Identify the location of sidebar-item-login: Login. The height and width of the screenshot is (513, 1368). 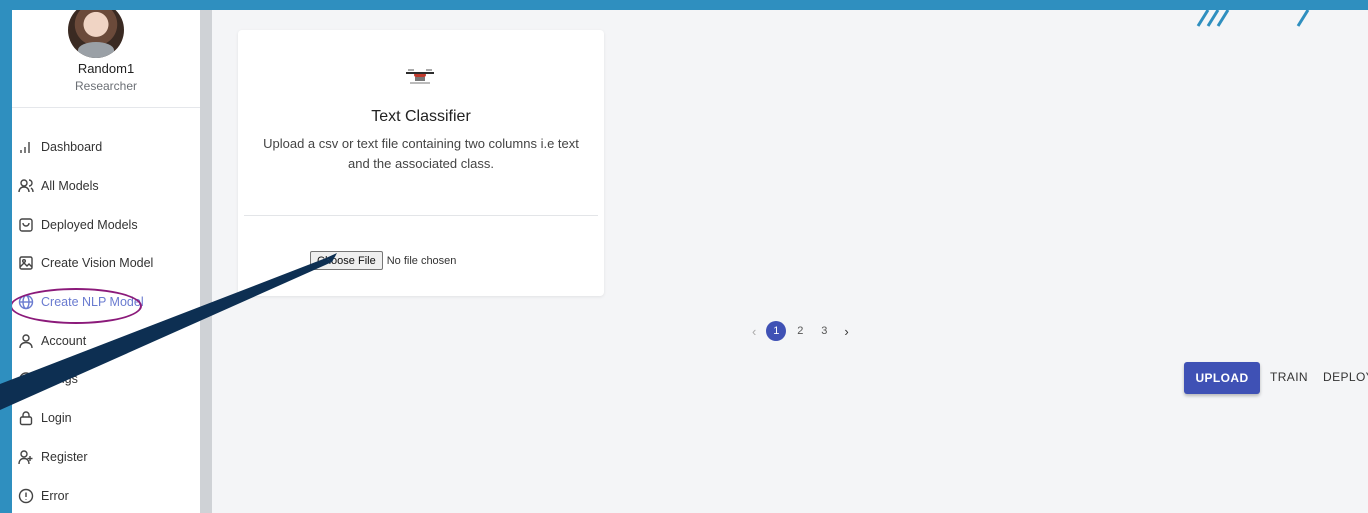
(106, 418).